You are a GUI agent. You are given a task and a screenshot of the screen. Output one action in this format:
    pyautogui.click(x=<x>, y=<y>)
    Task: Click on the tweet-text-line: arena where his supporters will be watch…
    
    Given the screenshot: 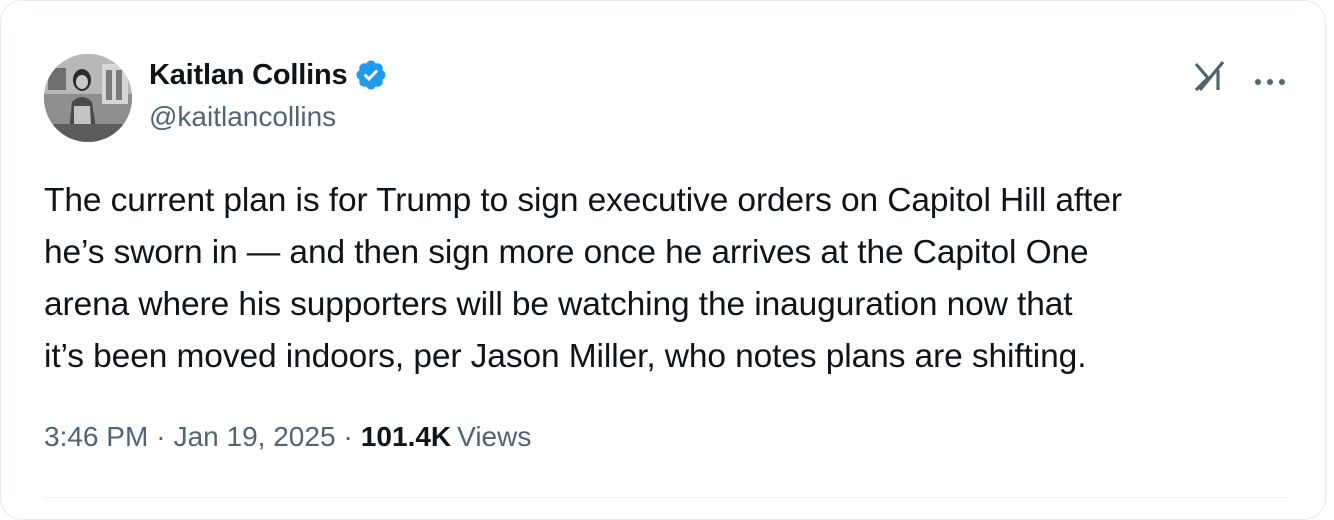 What is the action you would take?
    pyautogui.click(x=558, y=304)
    